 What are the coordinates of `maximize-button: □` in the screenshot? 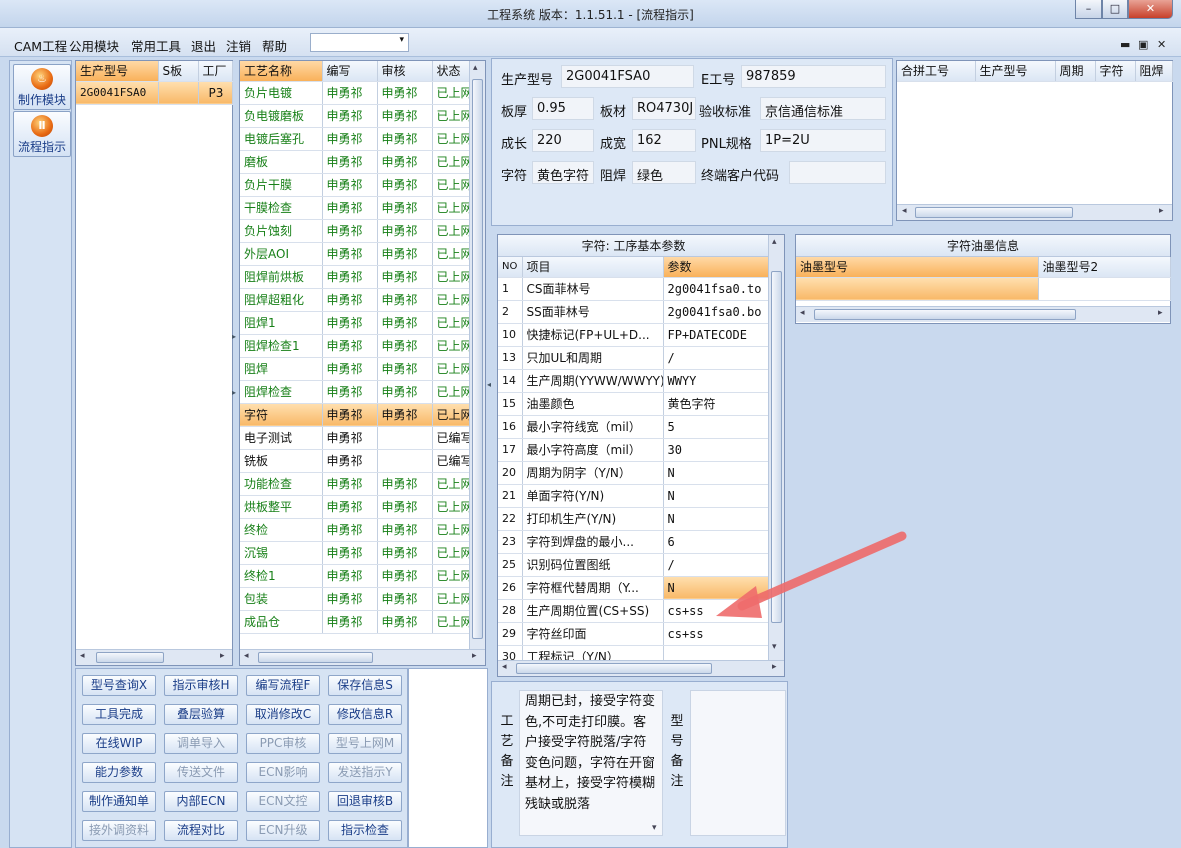 It's located at (1115, 9).